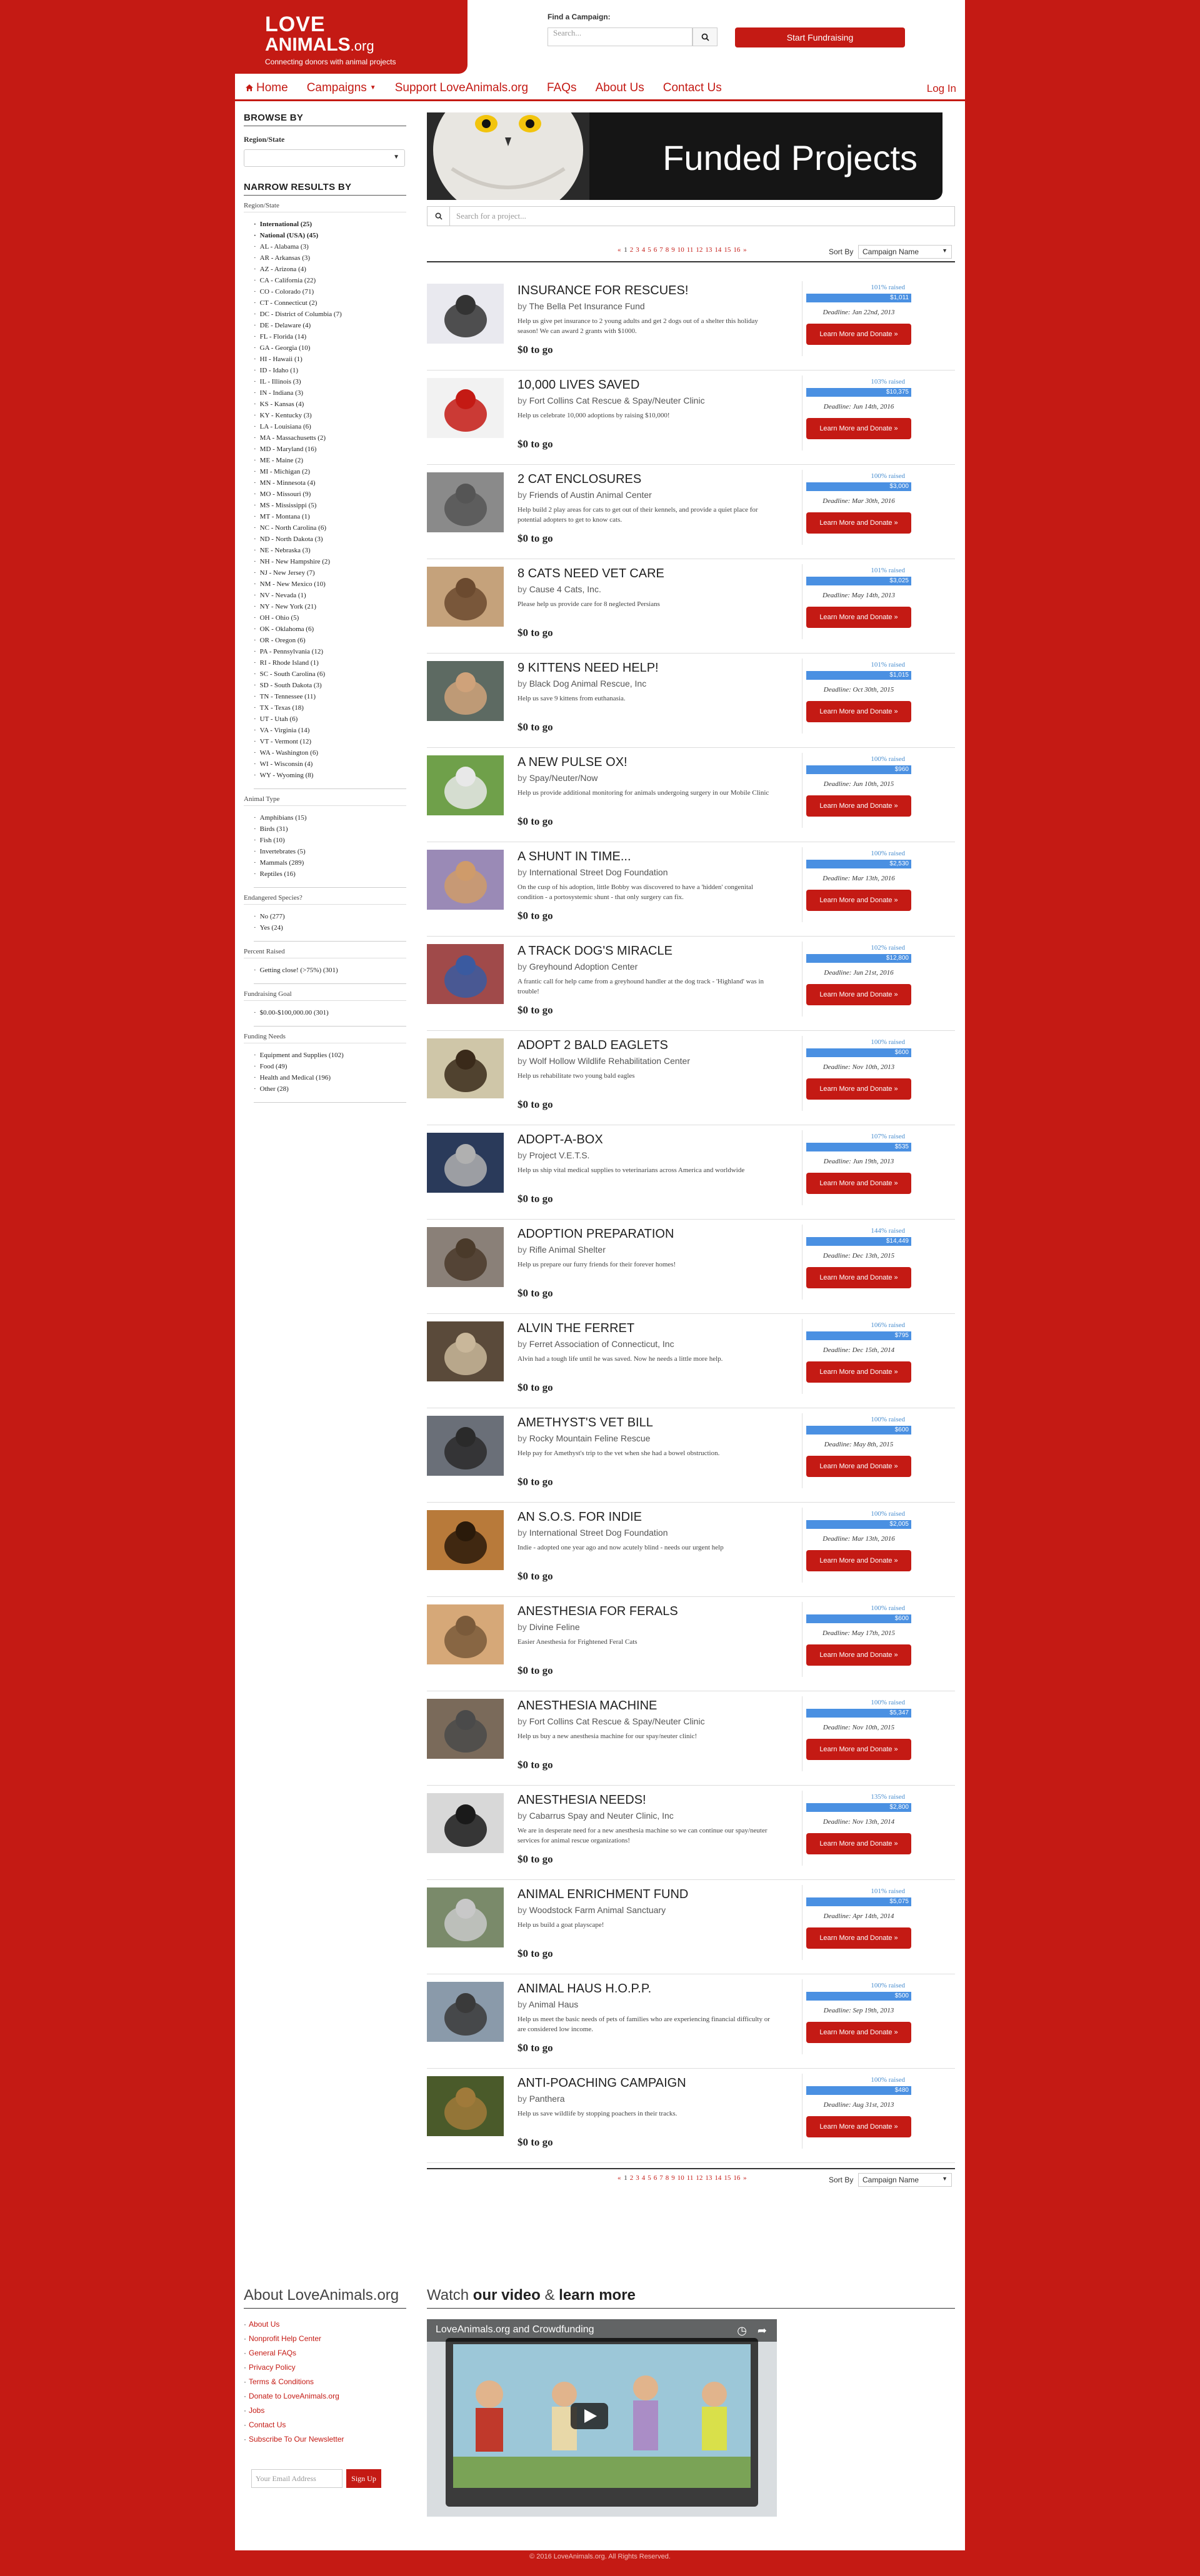 The width and height of the screenshot is (1200, 2576). Describe the element at coordinates (717, 250) in the screenshot. I see `pager-page: 14` at that location.